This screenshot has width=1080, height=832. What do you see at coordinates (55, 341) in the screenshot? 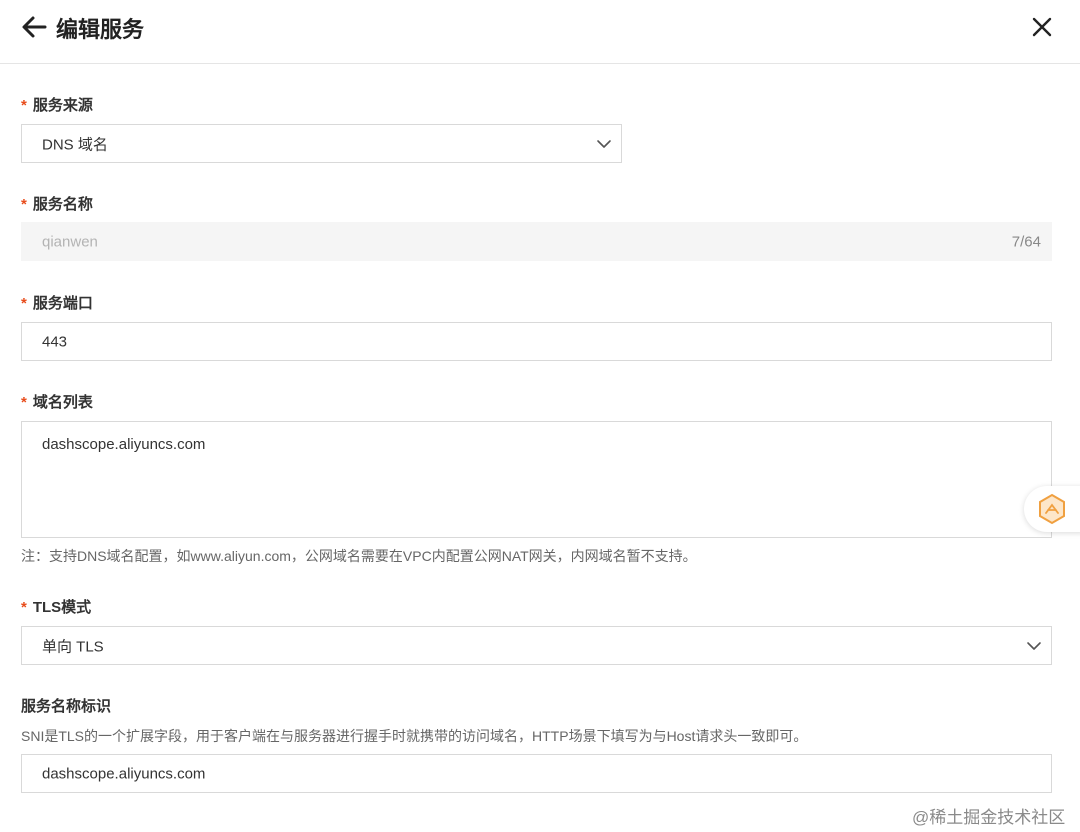
I see `service-port-value: 443` at bounding box center [55, 341].